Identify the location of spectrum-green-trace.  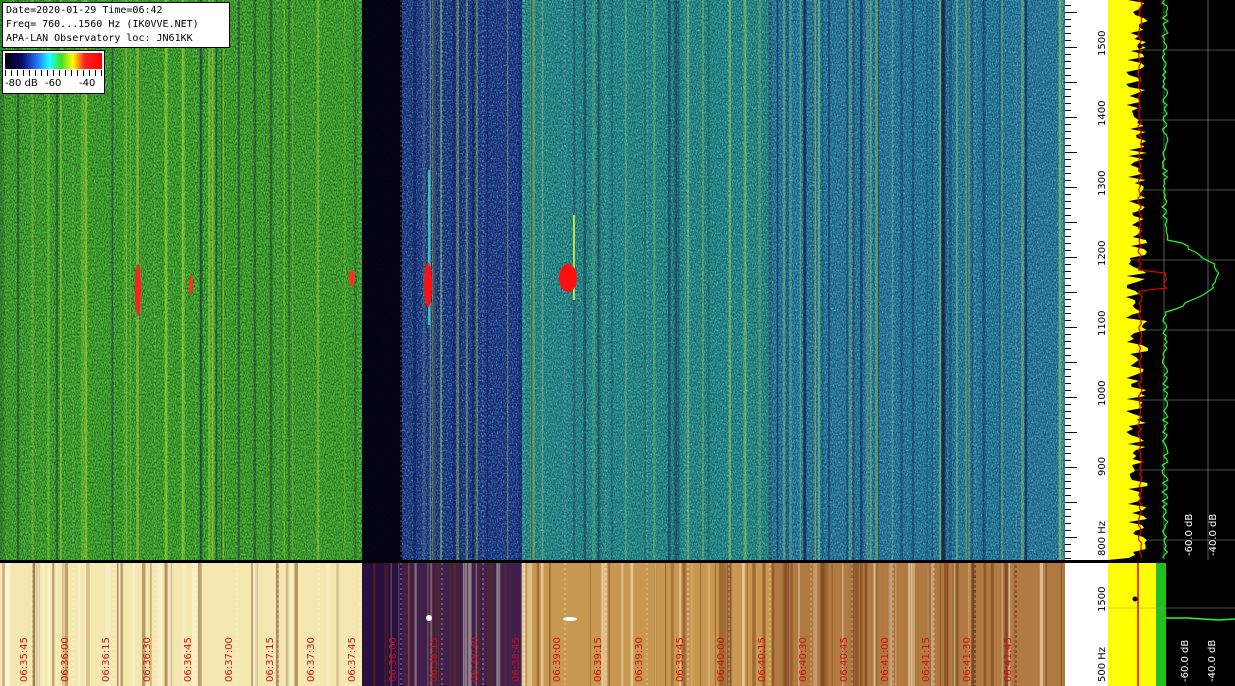
(1190, 279).